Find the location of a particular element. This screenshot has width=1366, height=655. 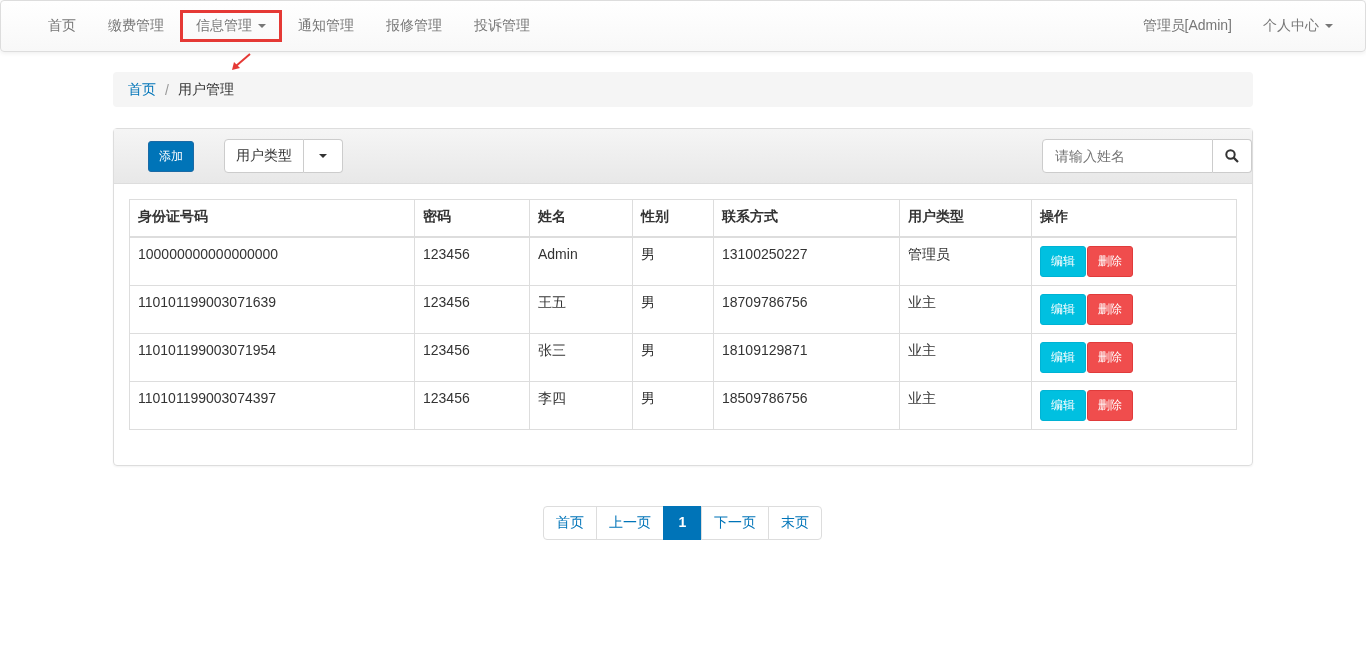

table-cell: Admin is located at coordinates (558, 253).